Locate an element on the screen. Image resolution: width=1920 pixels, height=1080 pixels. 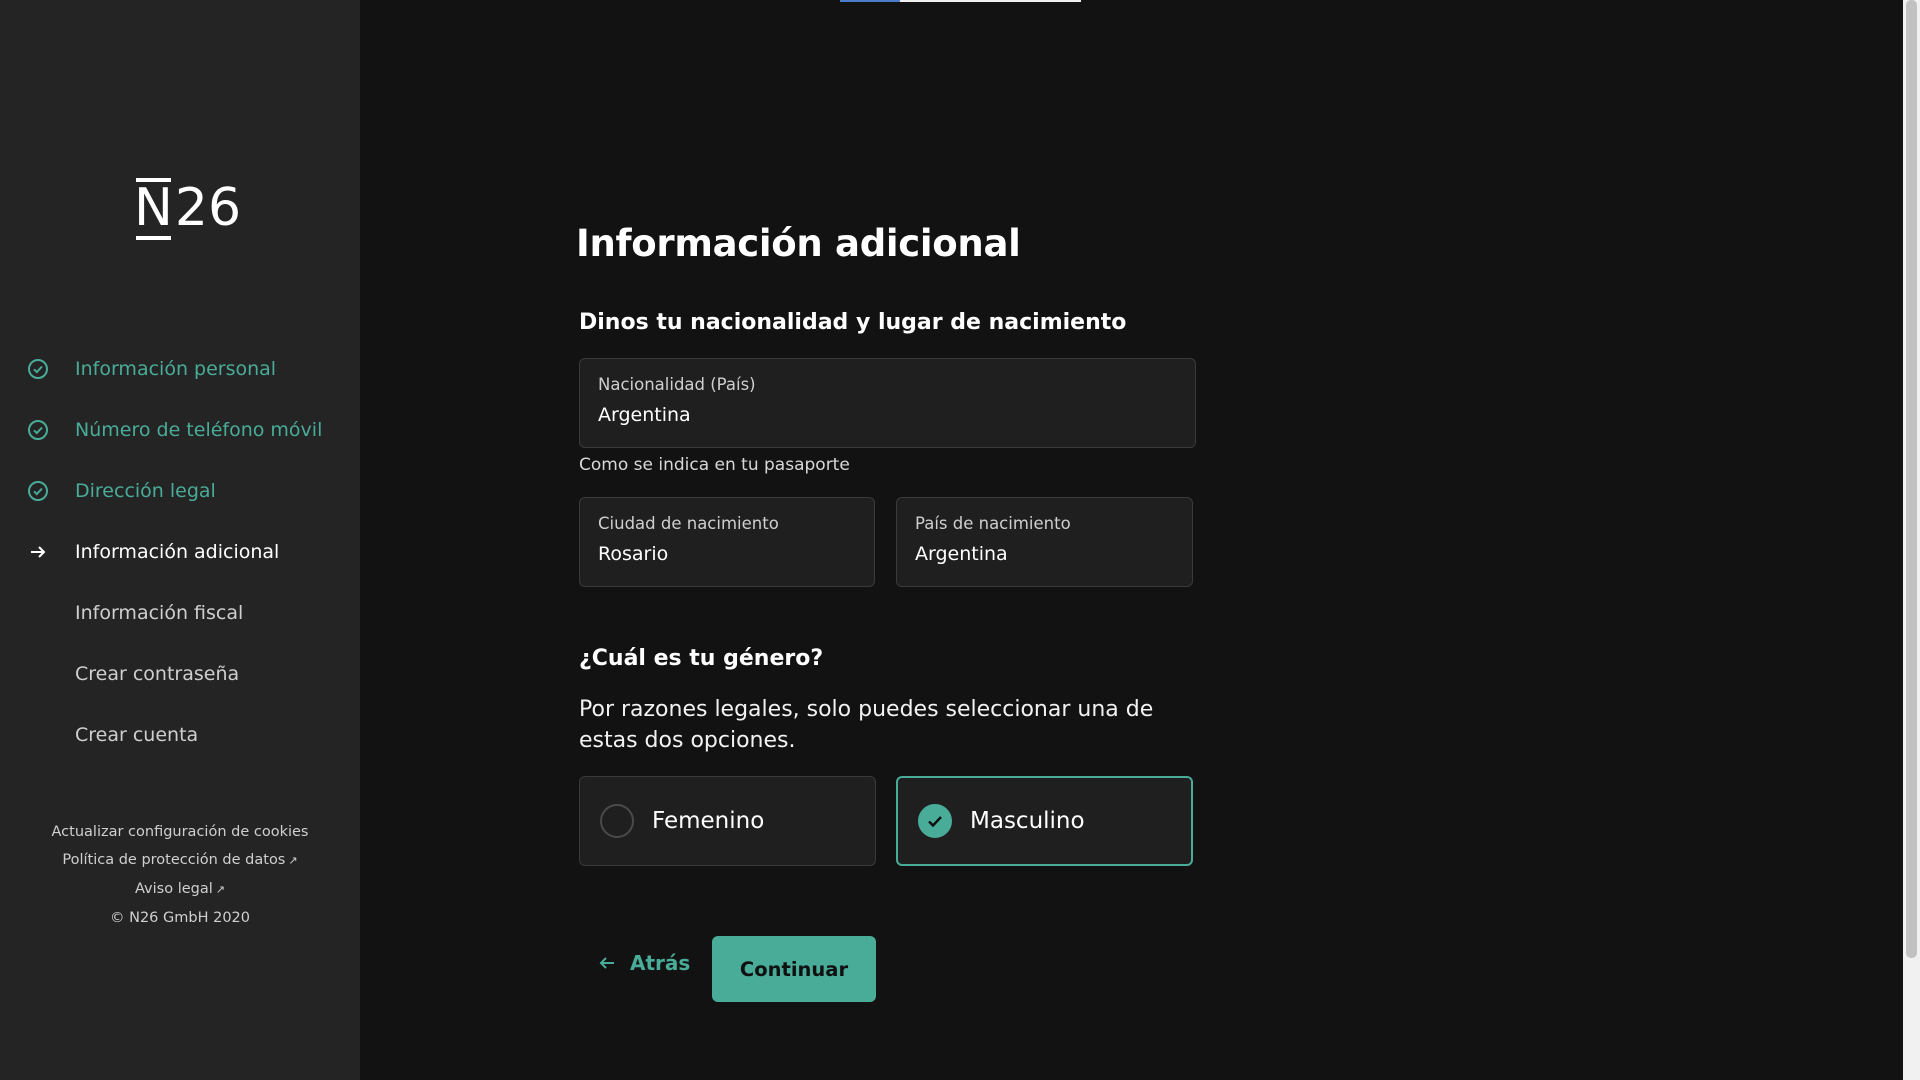
logo-letter: N is located at coordinates (153, 209).